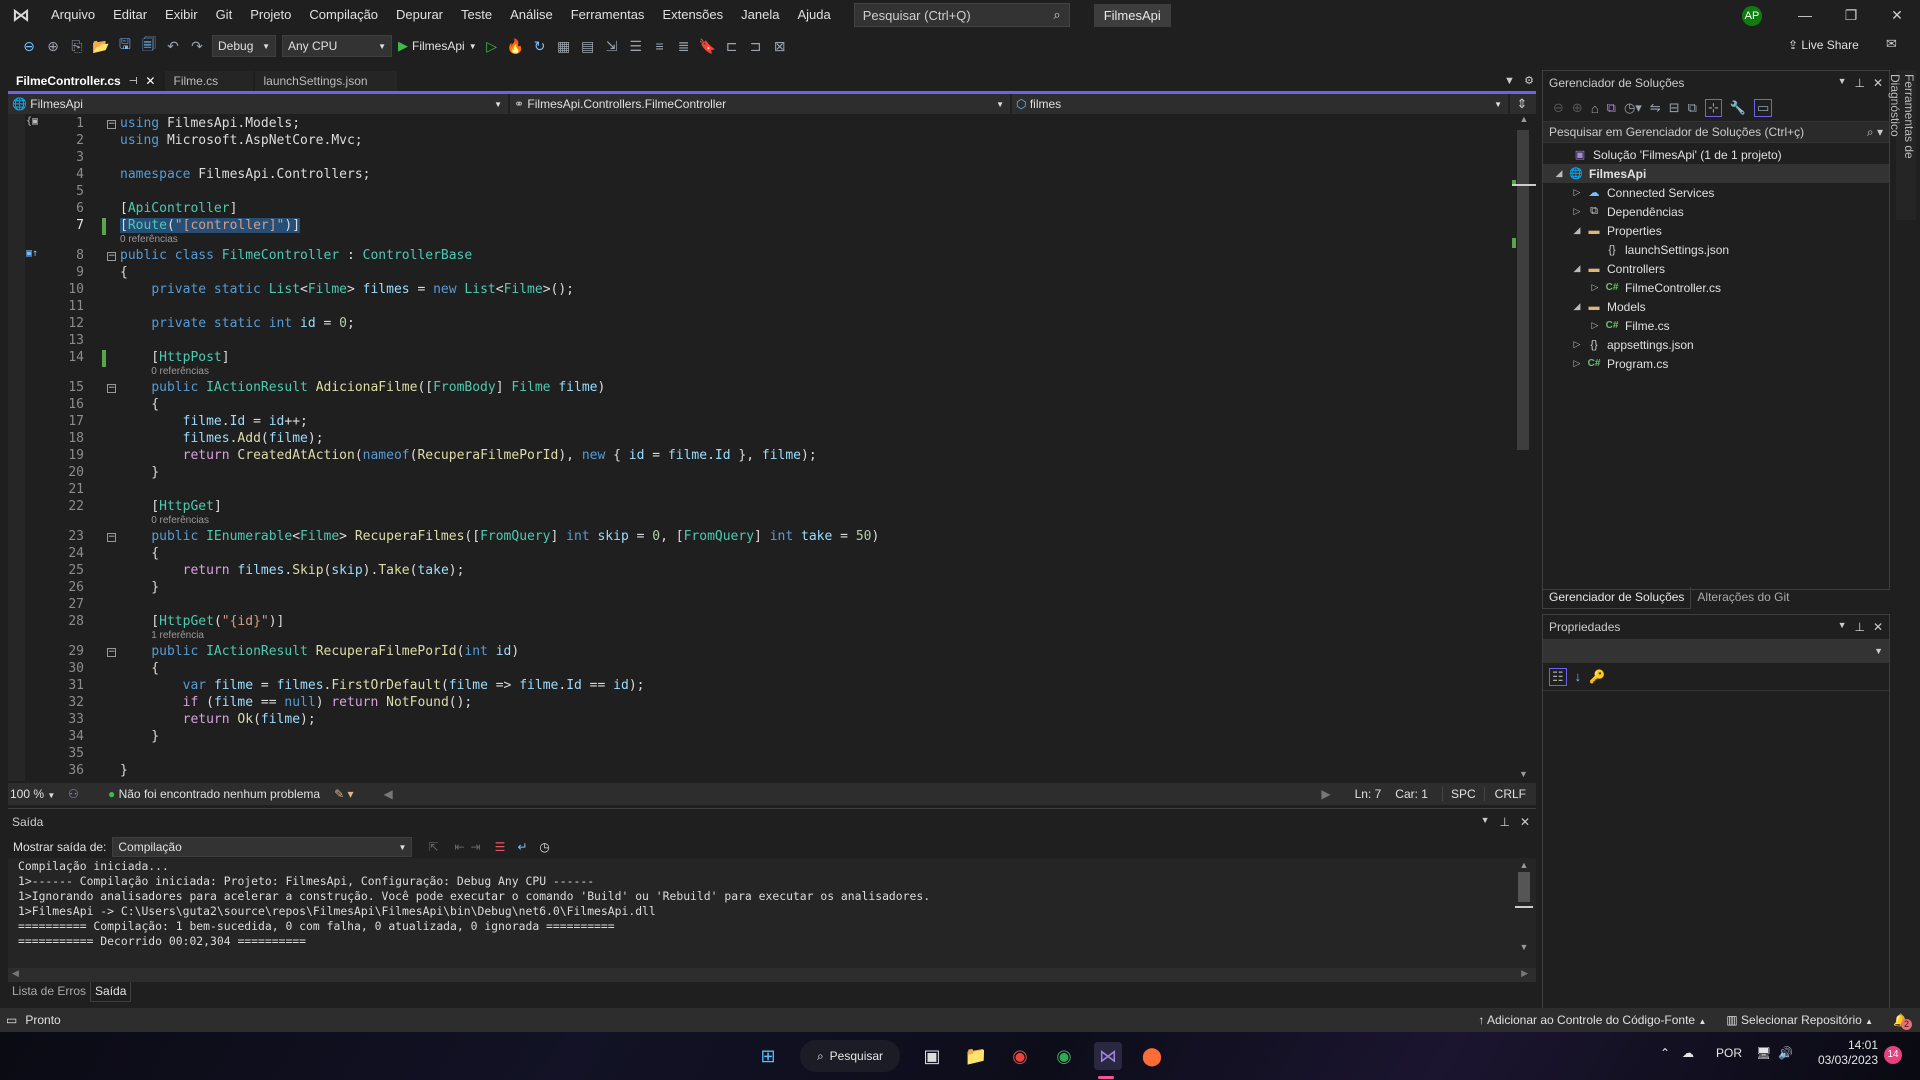 This screenshot has height=1080, width=1920. I want to click on undo-icon: ↶, so click(173, 46).